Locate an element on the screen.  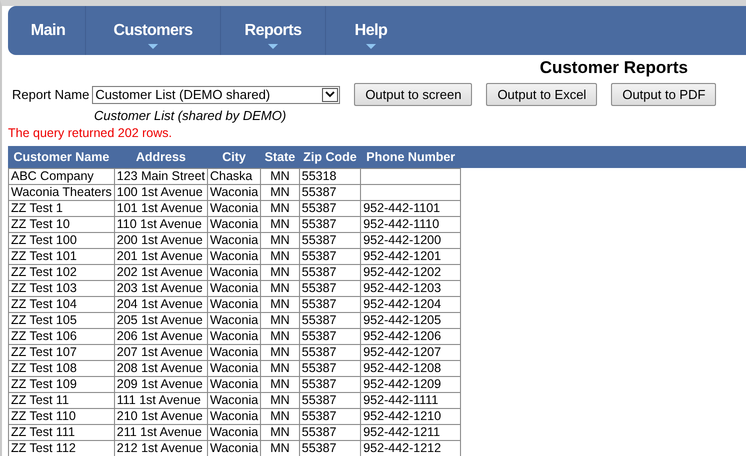
table-cell: ZZ Test 110 is located at coordinates (61, 416).